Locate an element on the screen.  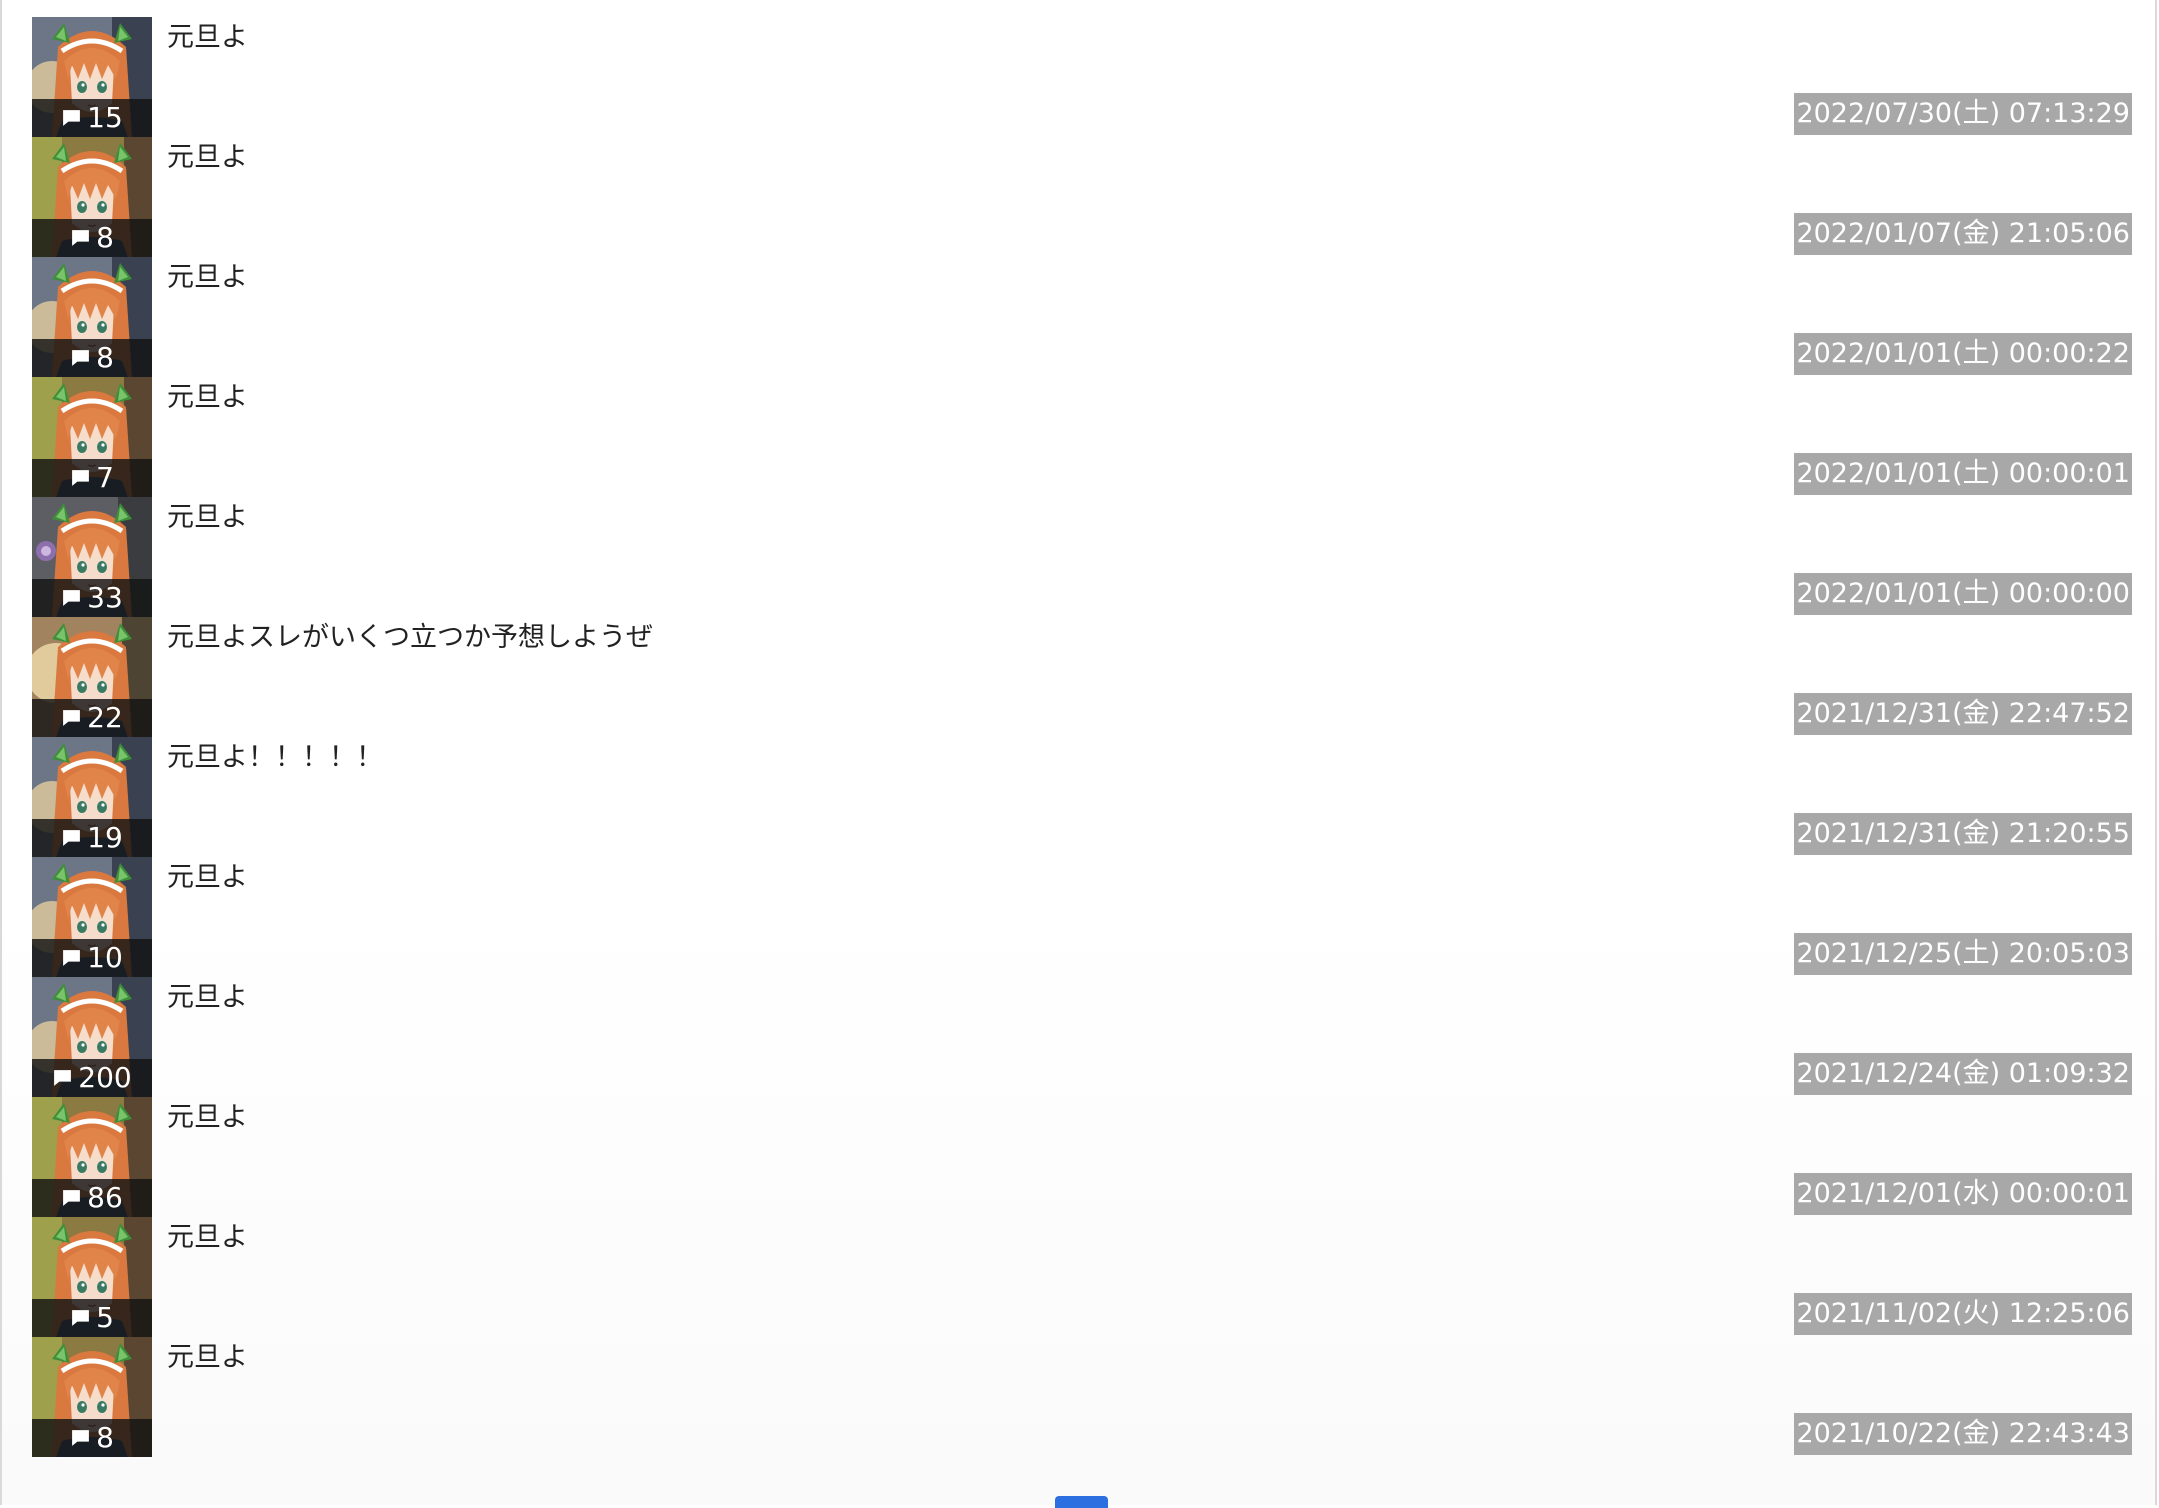
thread-date: 2022/01/01(土) 00:00:01 is located at coordinates (1963, 474).